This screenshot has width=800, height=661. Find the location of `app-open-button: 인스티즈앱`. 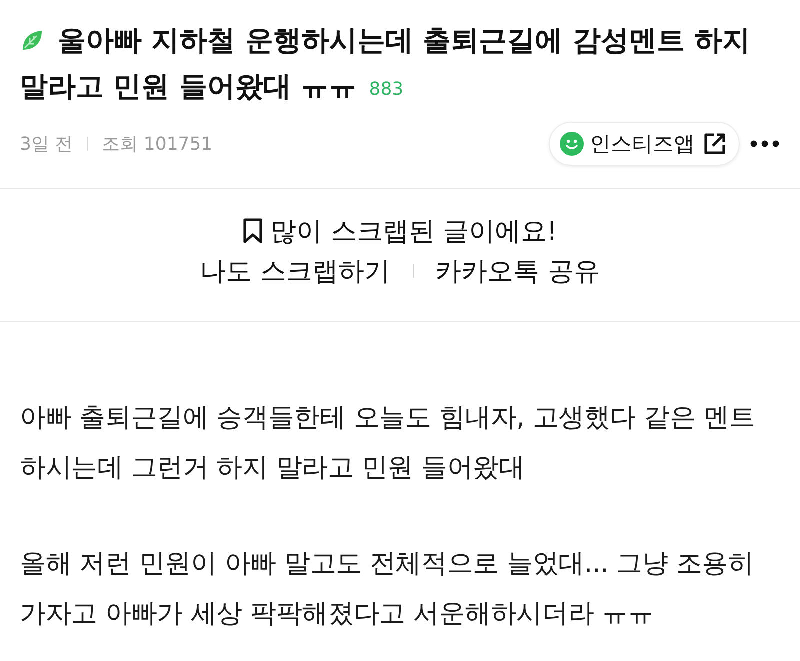

app-open-button: 인스티즈앱 is located at coordinates (644, 144).